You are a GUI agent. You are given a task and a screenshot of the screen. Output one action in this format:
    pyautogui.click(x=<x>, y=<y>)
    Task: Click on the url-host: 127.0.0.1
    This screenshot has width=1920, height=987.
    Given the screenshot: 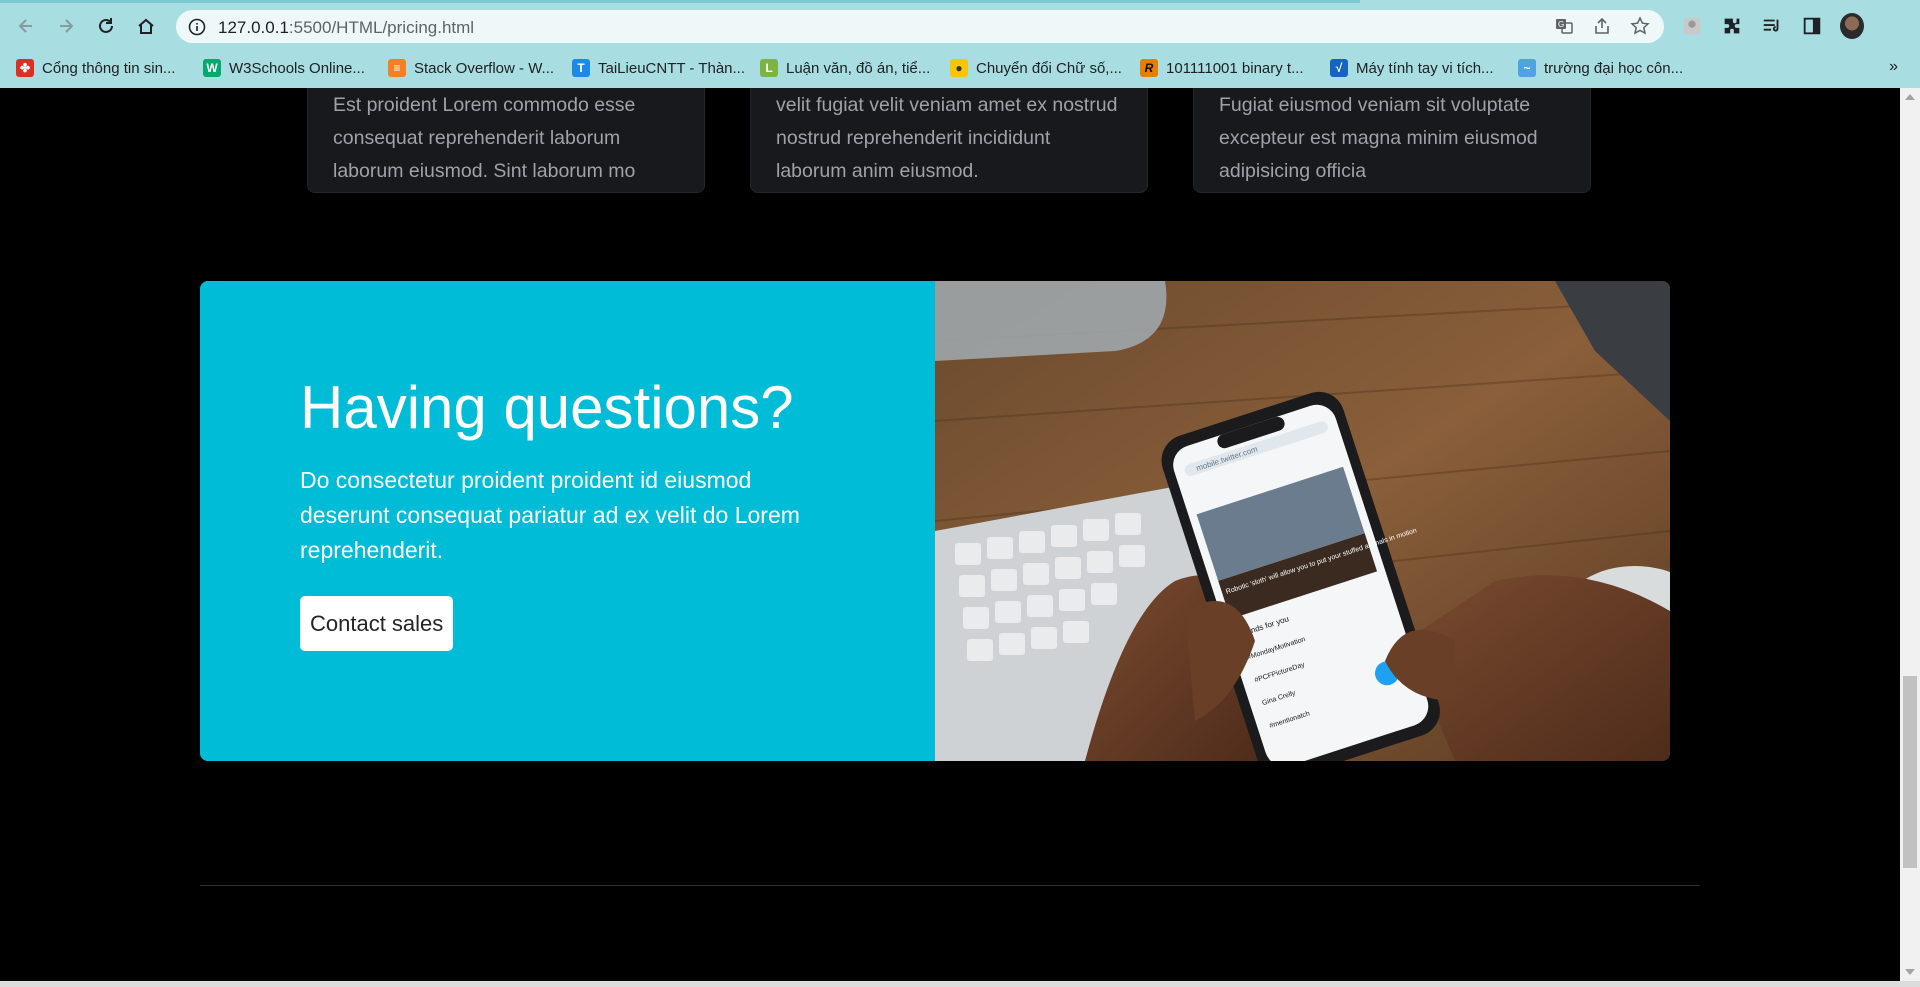 What is the action you would take?
    pyautogui.click(x=253, y=27)
    